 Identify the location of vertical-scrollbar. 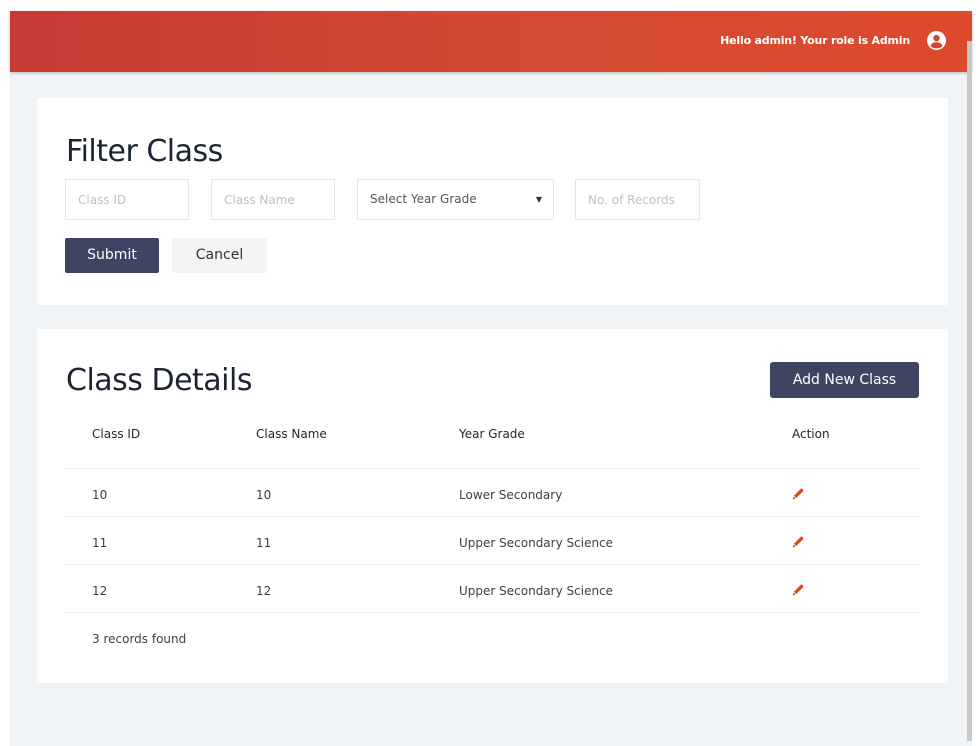
(969, 391).